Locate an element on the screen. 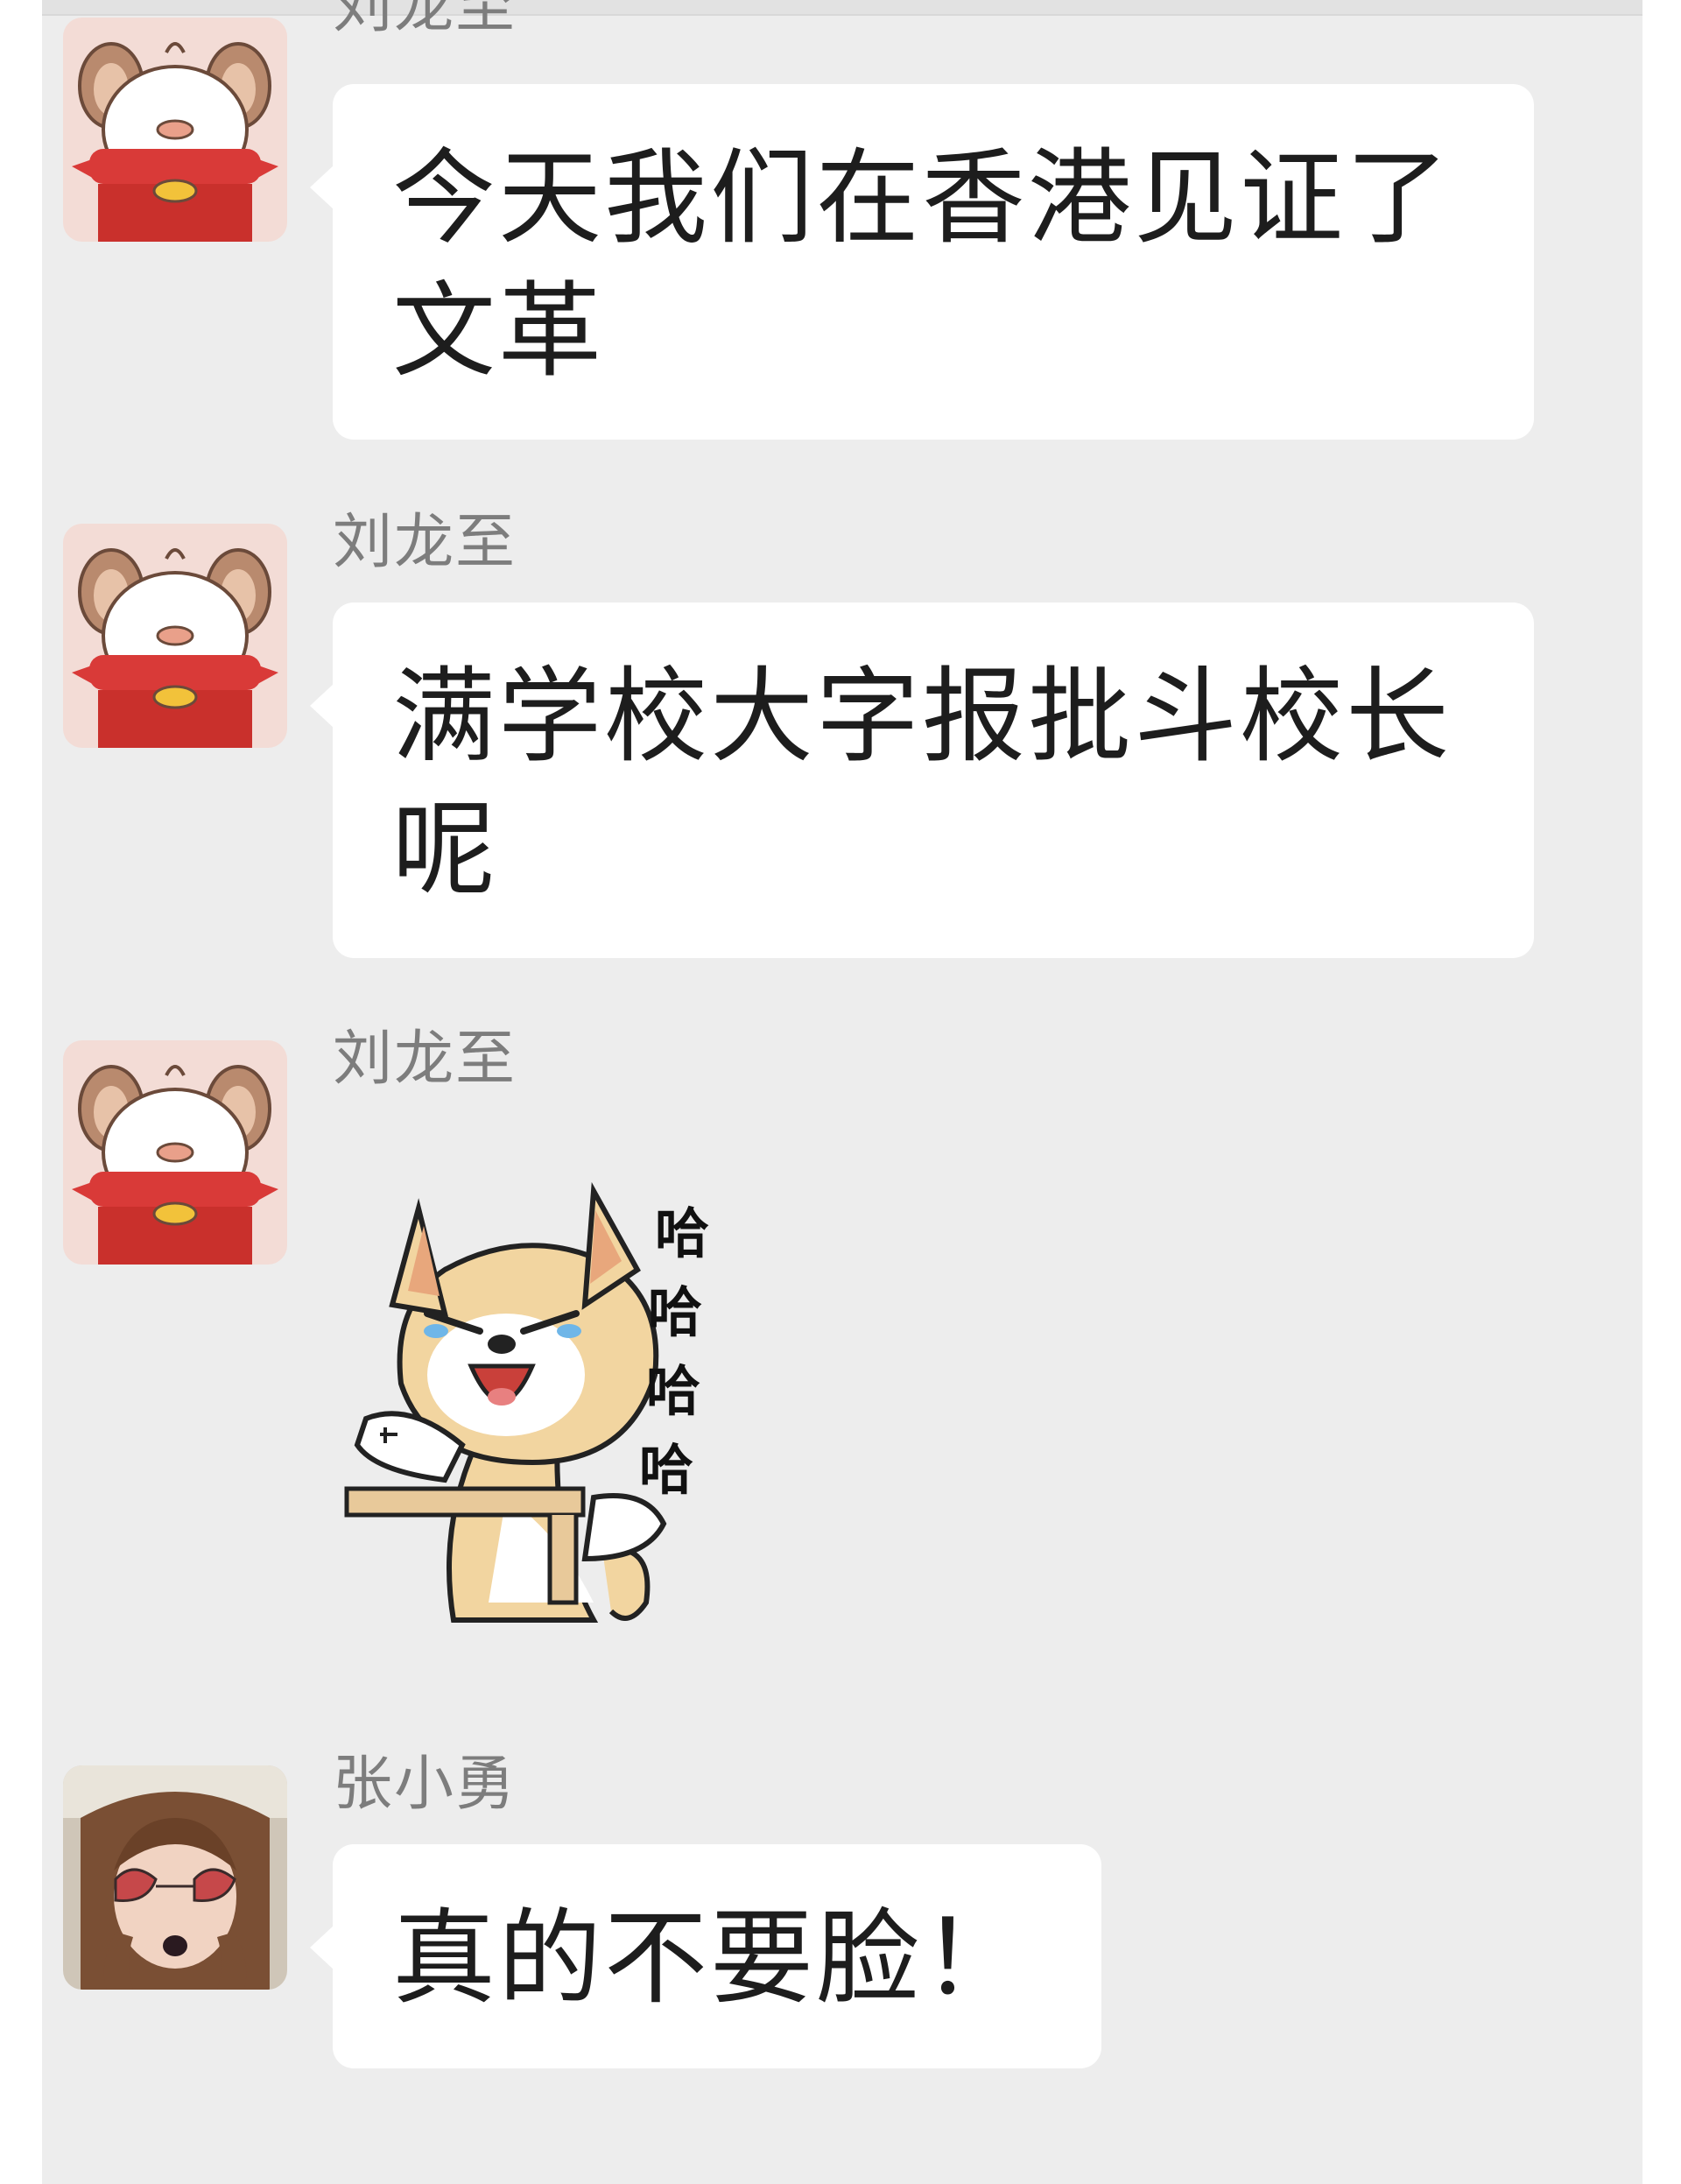 Image resolution: width=1681 pixels, height=2184 pixels. message-text-line: 文革 is located at coordinates (498, 331).